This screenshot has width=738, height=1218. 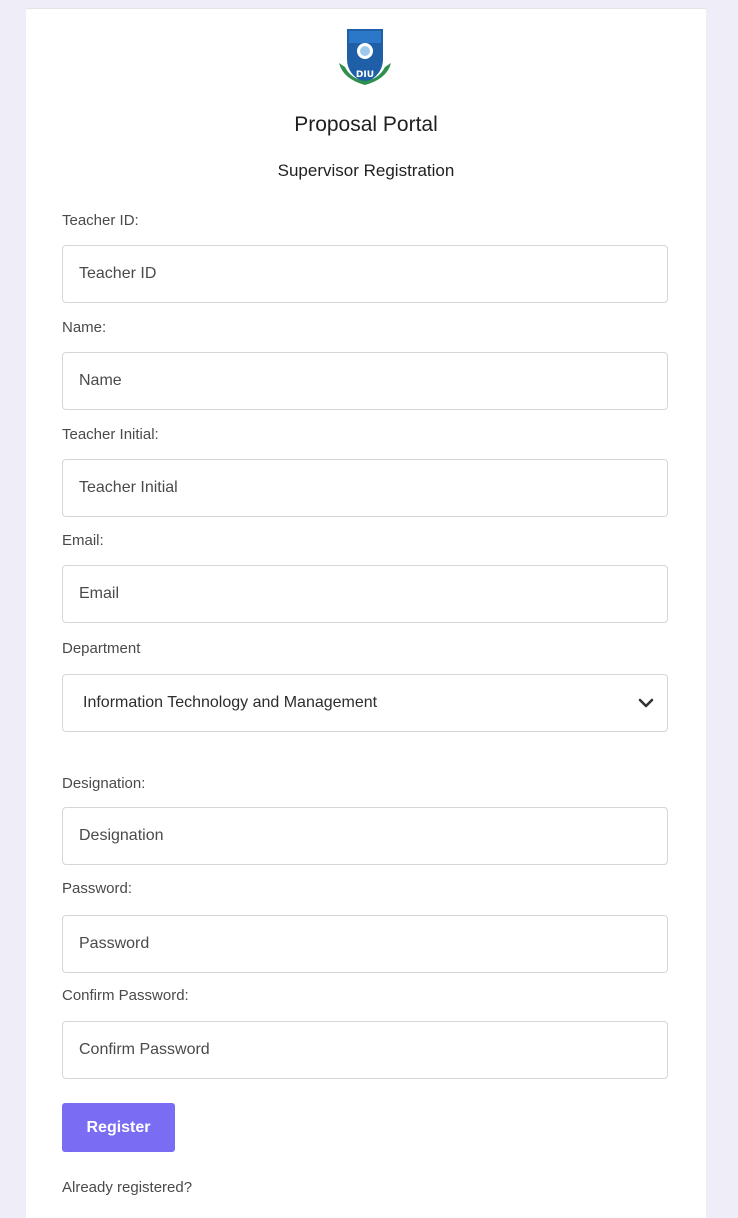 What do you see at coordinates (125, 995) in the screenshot?
I see `confirm-password-label: Confirm Password:` at bounding box center [125, 995].